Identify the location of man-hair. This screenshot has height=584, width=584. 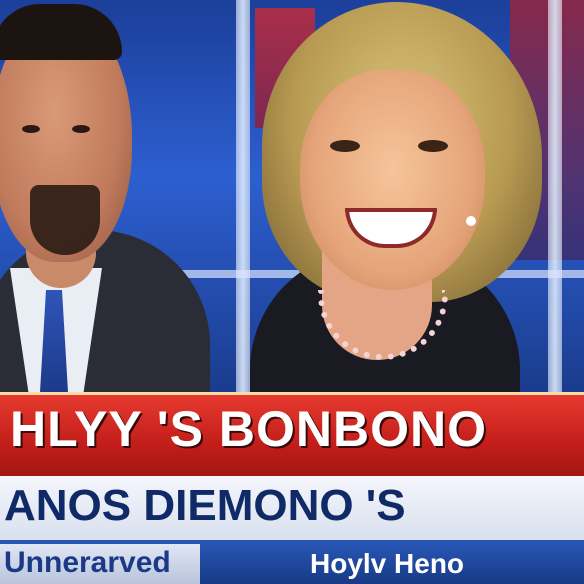
(61, 32).